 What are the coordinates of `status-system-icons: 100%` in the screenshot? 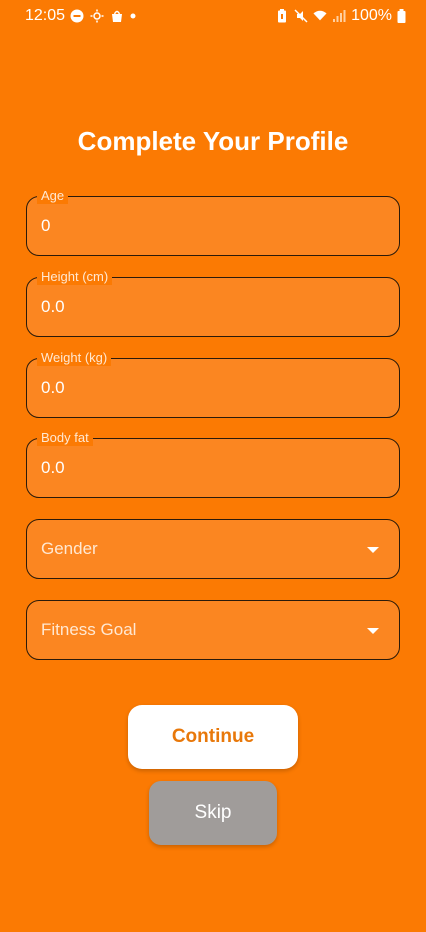 It's located at (340, 16).